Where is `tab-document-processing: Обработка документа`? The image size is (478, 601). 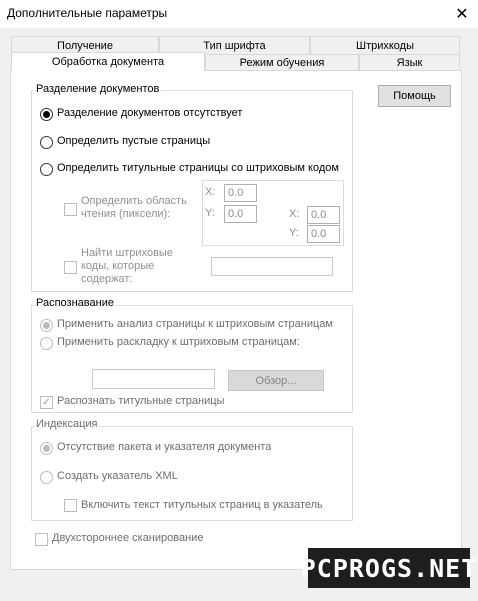
tab-document-processing: Обработка документа is located at coordinates (108, 62).